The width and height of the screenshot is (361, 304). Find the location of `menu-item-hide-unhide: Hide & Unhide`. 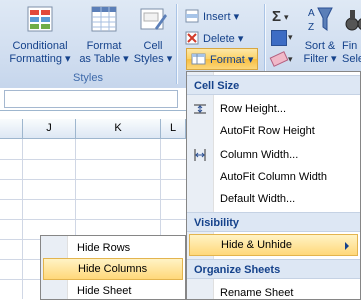

menu-item-hide-unhide: Hide & Unhide is located at coordinates (273, 245).